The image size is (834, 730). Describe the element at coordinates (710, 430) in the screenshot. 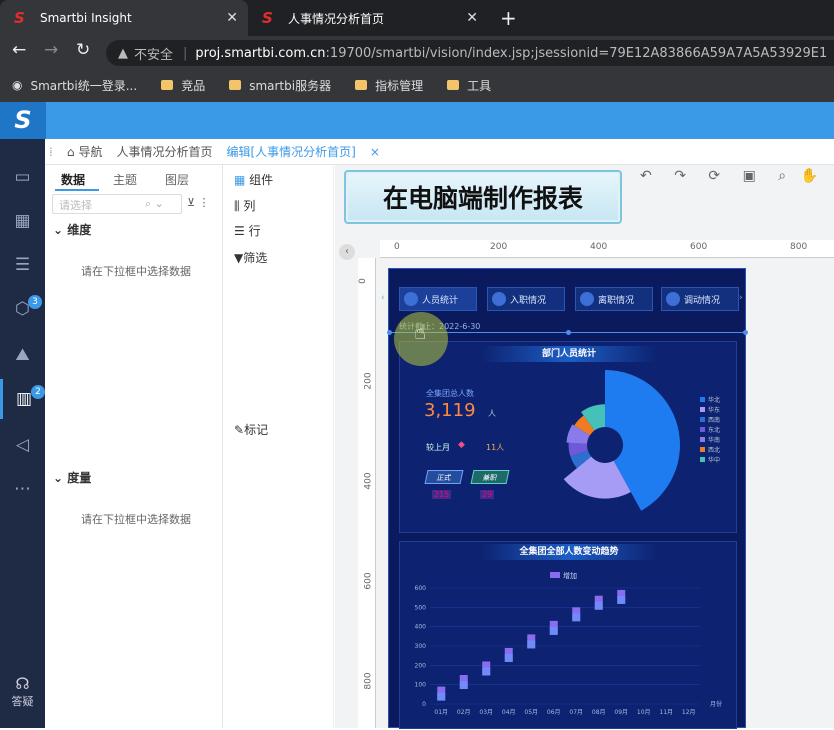

I see `legend-item: 东北` at that location.